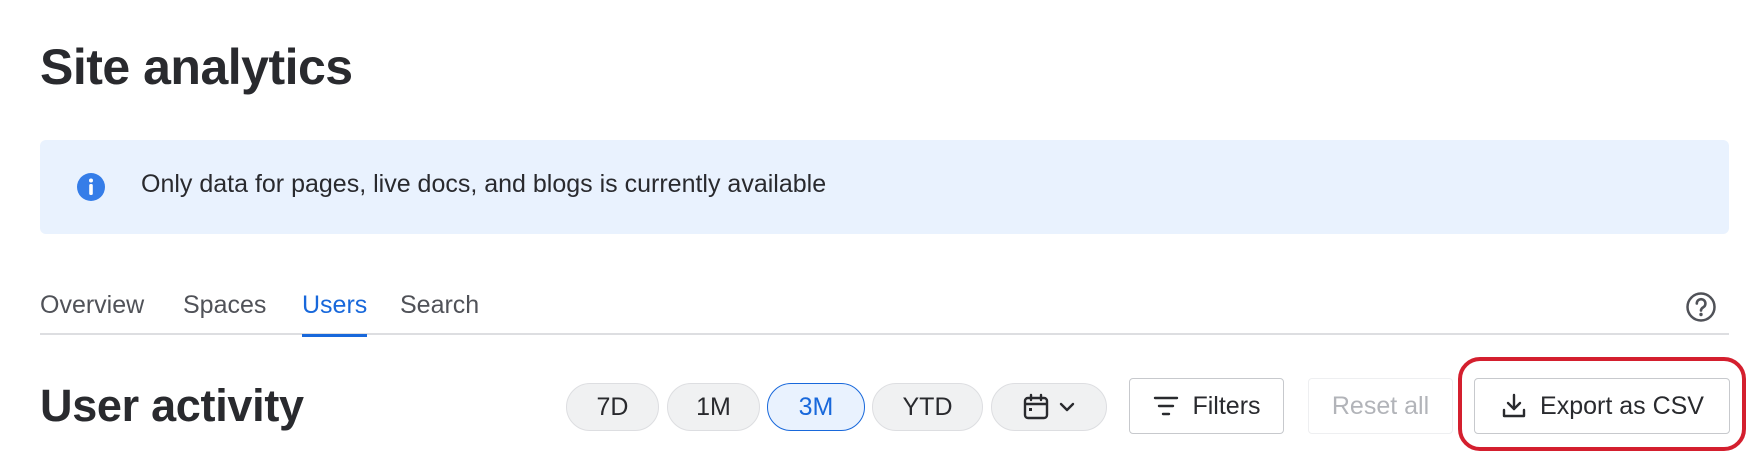  Describe the element at coordinates (1067, 407) in the screenshot. I see `chevron-down-icon` at that location.